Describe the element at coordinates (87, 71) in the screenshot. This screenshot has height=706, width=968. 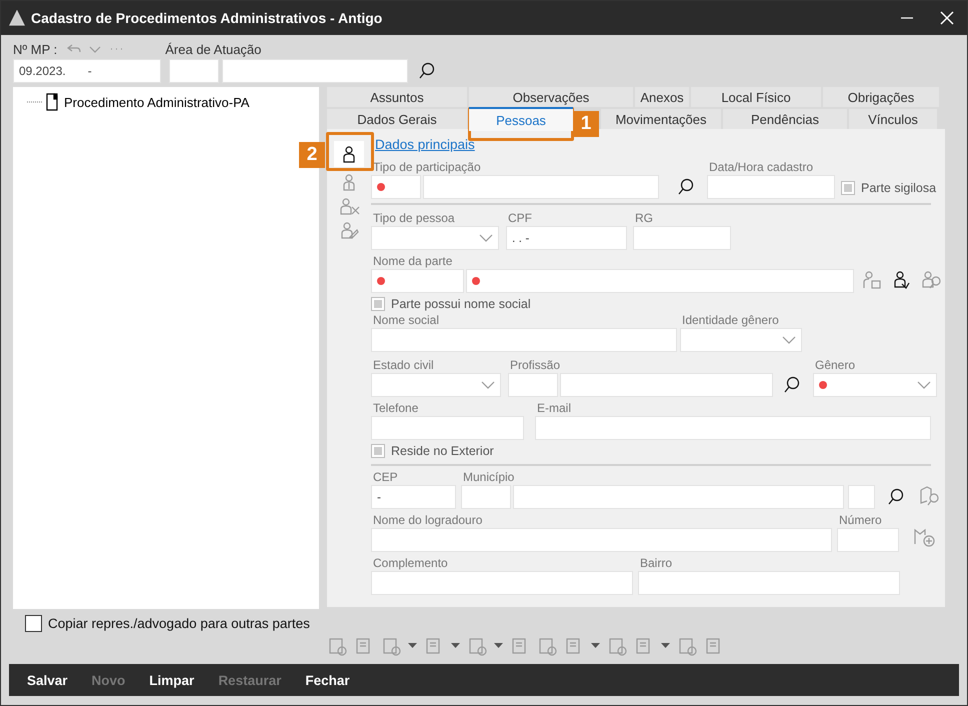
I see `text-field: 09.2023. -` at that location.